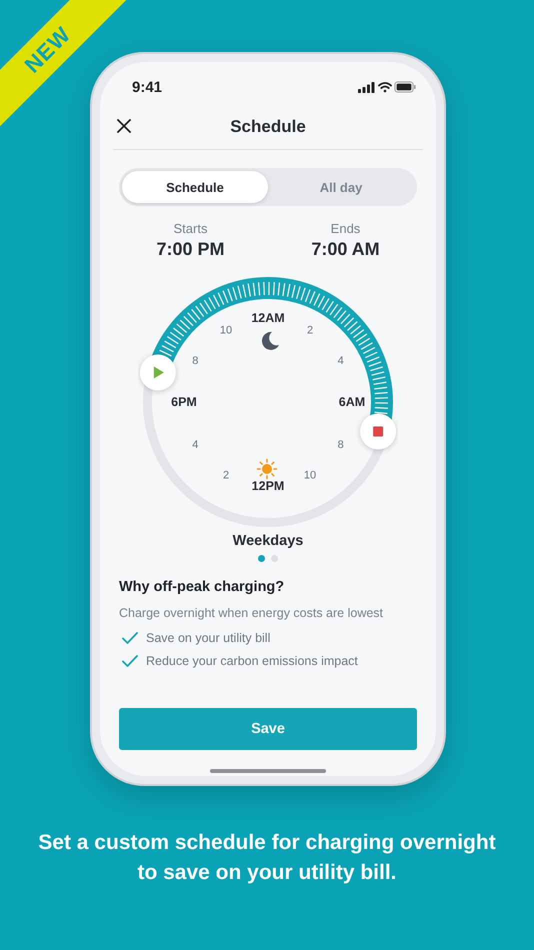  Describe the element at coordinates (190, 249) in the screenshot. I see `time-value: 7:00 PM` at that location.